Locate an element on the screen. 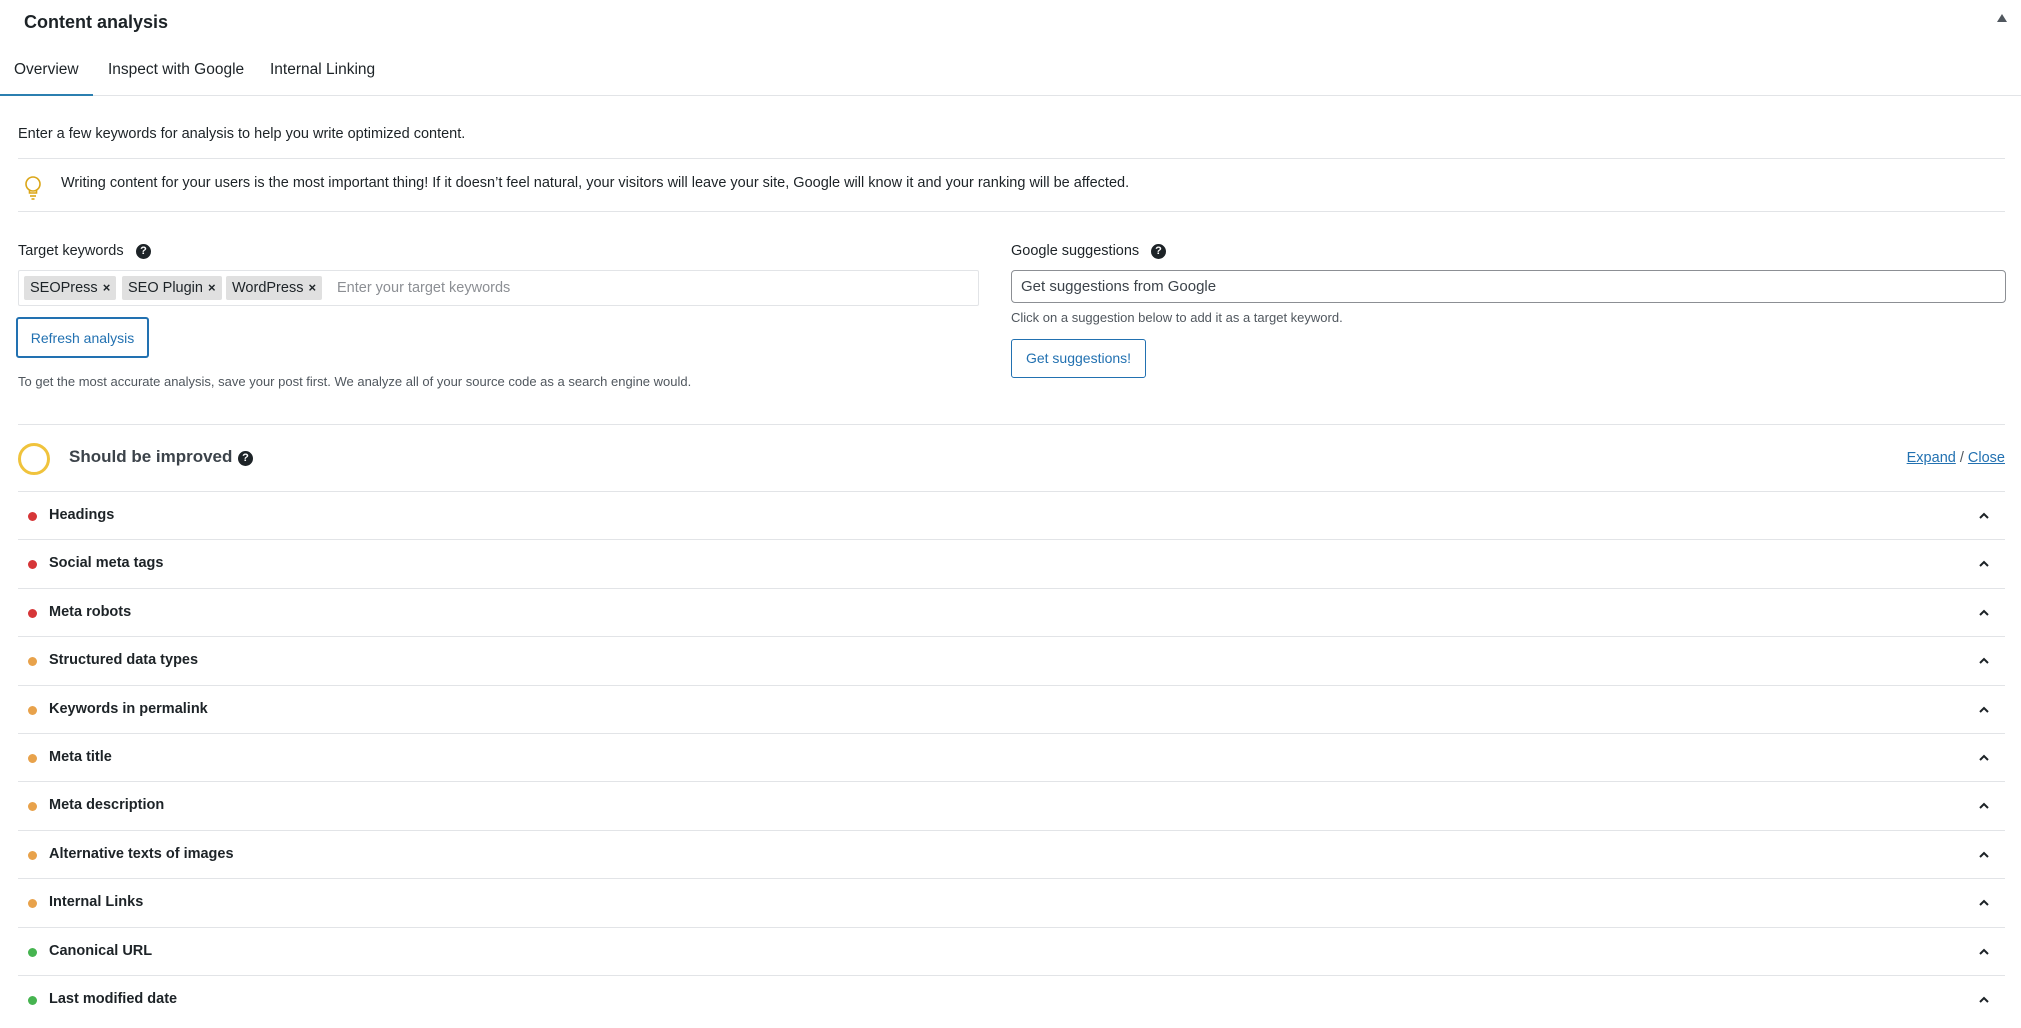 Image resolution: width=2021 pixels, height=1028 pixels. score-ring-icon is located at coordinates (34, 459).